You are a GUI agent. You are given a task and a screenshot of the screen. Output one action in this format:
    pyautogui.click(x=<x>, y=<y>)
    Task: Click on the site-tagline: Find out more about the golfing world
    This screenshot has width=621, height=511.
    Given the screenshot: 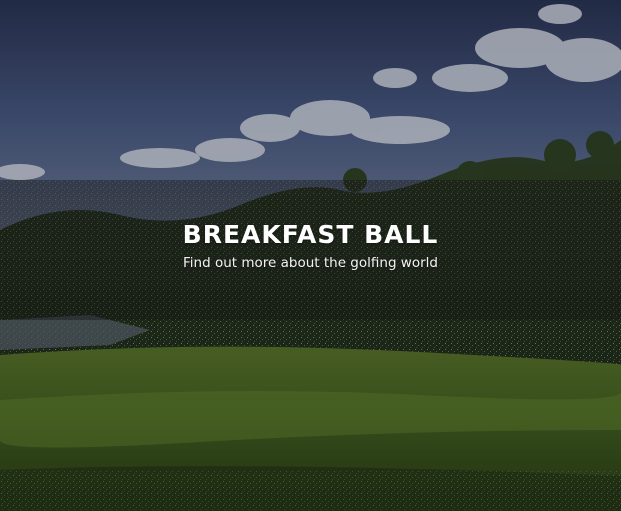 What is the action you would take?
    pyautogui.click(x=310, y=263)
    